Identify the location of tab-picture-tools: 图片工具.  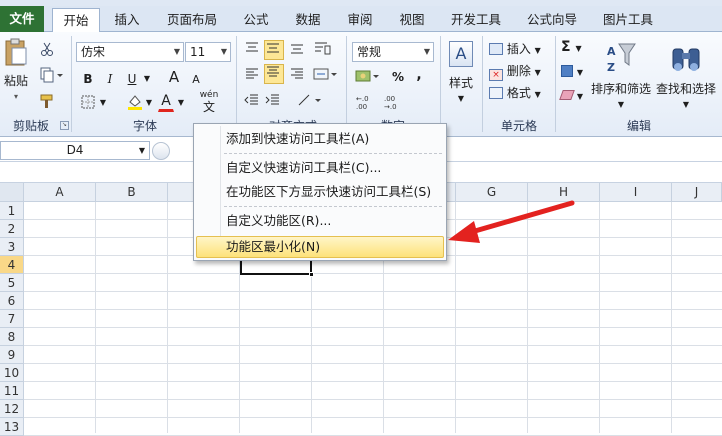
(628, 20).